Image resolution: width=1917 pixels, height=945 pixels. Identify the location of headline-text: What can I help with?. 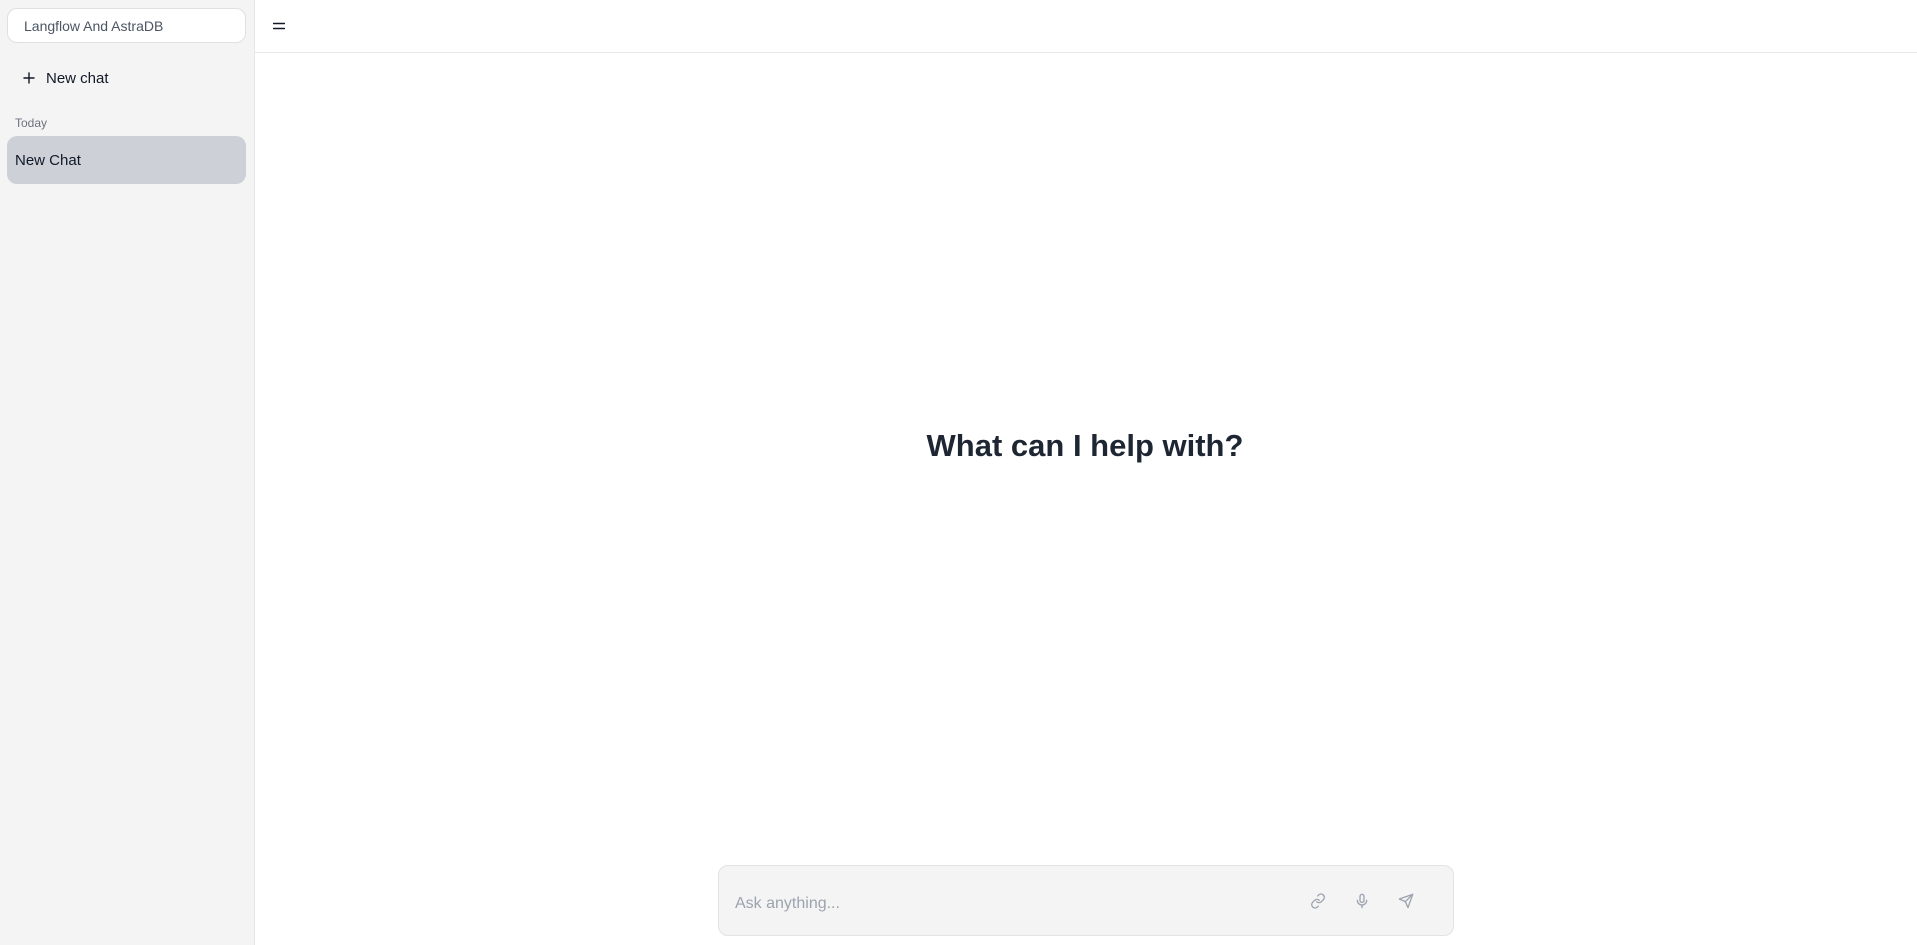
(1085, 445).